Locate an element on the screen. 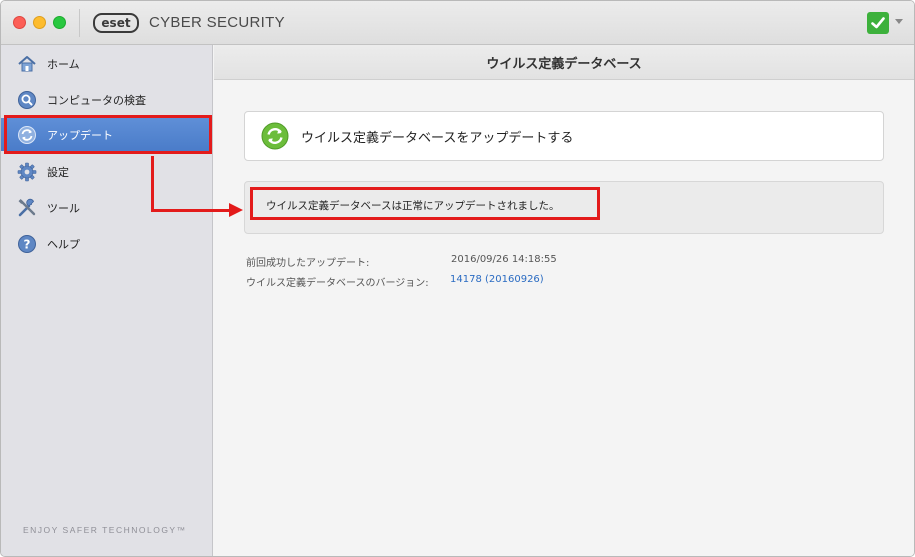 The height and width of the screenshot is (557, 915). last-update-value: 2016/09/26 14:18:55 is located at coordinates (504, 259).